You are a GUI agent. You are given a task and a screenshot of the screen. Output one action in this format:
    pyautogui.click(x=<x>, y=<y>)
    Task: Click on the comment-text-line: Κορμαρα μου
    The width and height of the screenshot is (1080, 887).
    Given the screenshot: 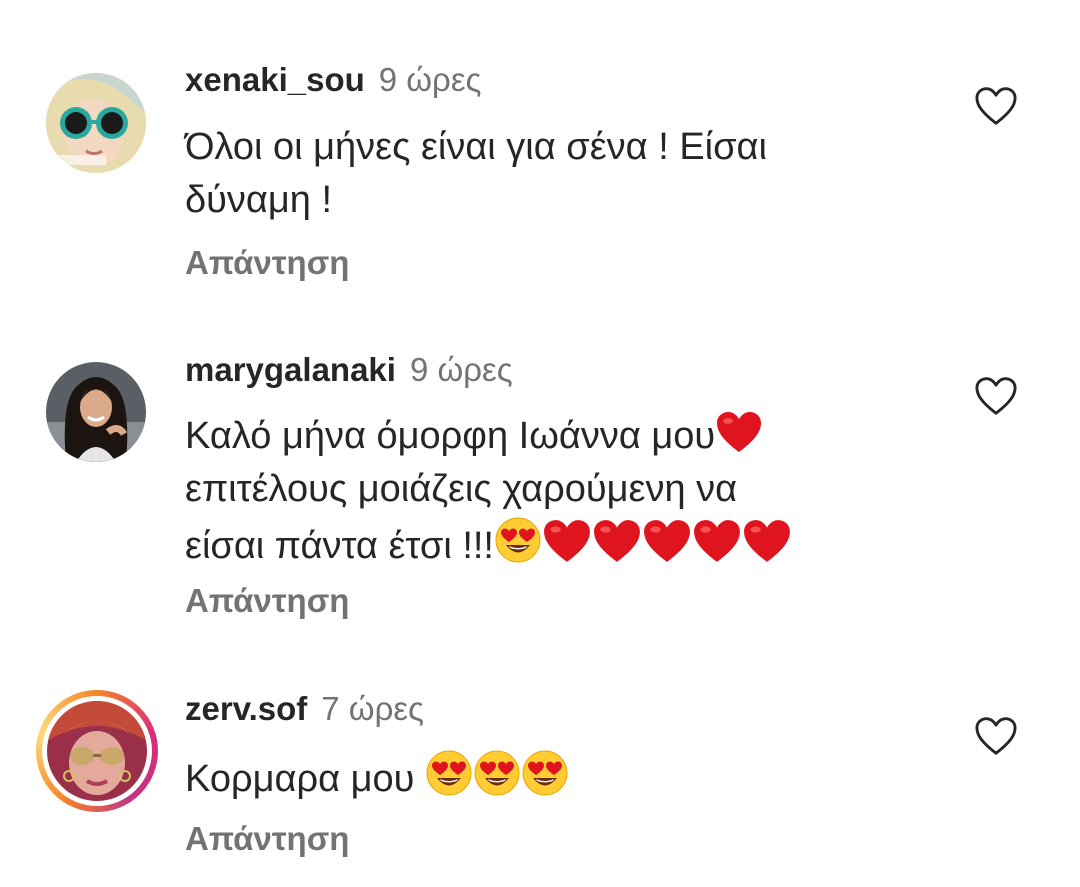 What is the action you would take?
    pyautogui.click(x=535, y=777)
    